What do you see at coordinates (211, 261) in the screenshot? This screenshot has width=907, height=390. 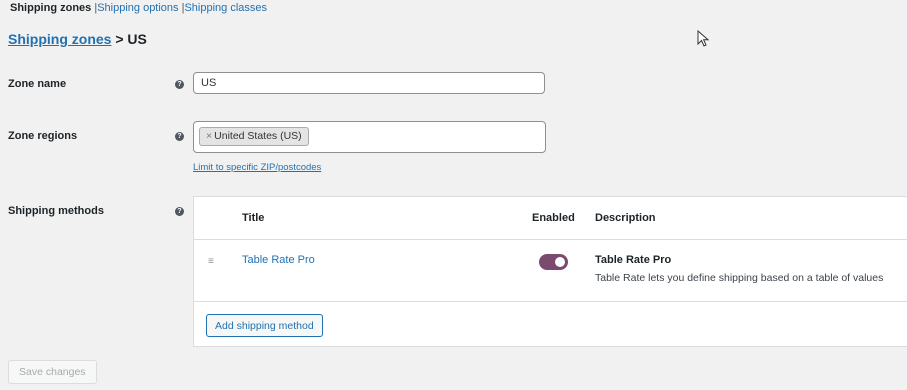 I see `drag-handle-icon: ≡` at bounding box center [211, 261].